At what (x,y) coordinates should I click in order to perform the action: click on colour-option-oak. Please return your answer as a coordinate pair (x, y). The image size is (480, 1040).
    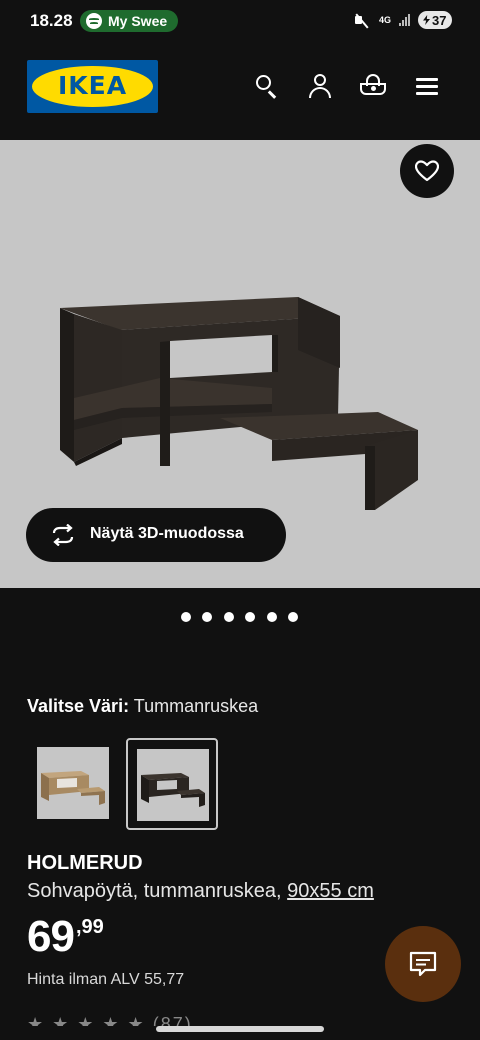
    Looking at the image, I should click on (74, 784).